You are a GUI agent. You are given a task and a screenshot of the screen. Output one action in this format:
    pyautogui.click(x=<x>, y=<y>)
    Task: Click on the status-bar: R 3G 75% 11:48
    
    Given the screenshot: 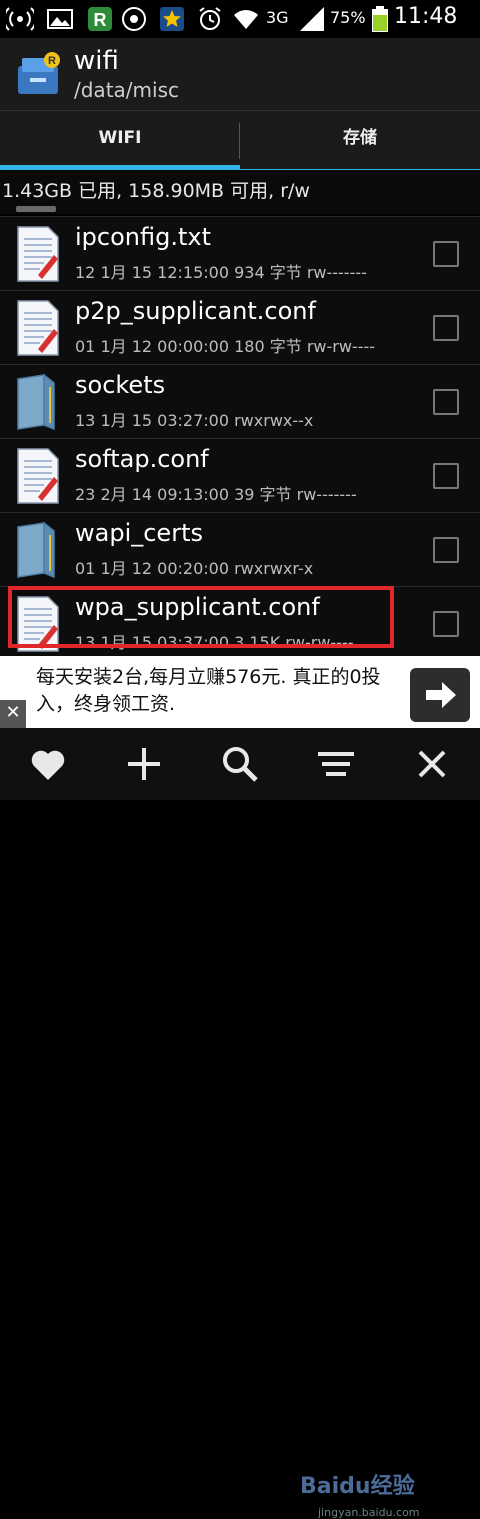 What is the action you would take?
    pyautogui.click(x=240, y=19)
    